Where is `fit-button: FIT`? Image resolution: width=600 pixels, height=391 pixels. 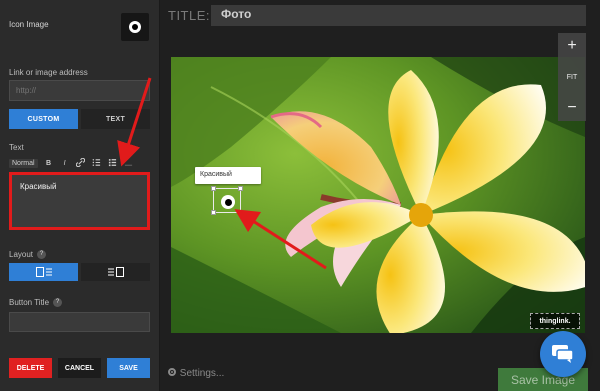 fit-button: FIT is located at coordinates (572, 77).